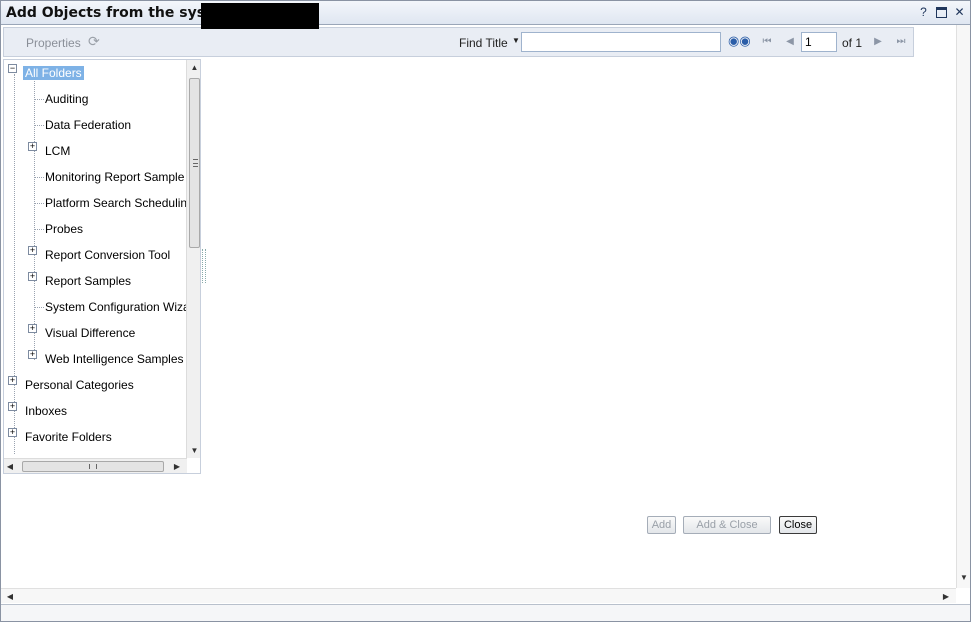 The image size is (971, 622). I want to click on tree-node-all-folders: All Folders, so click(53, 73).